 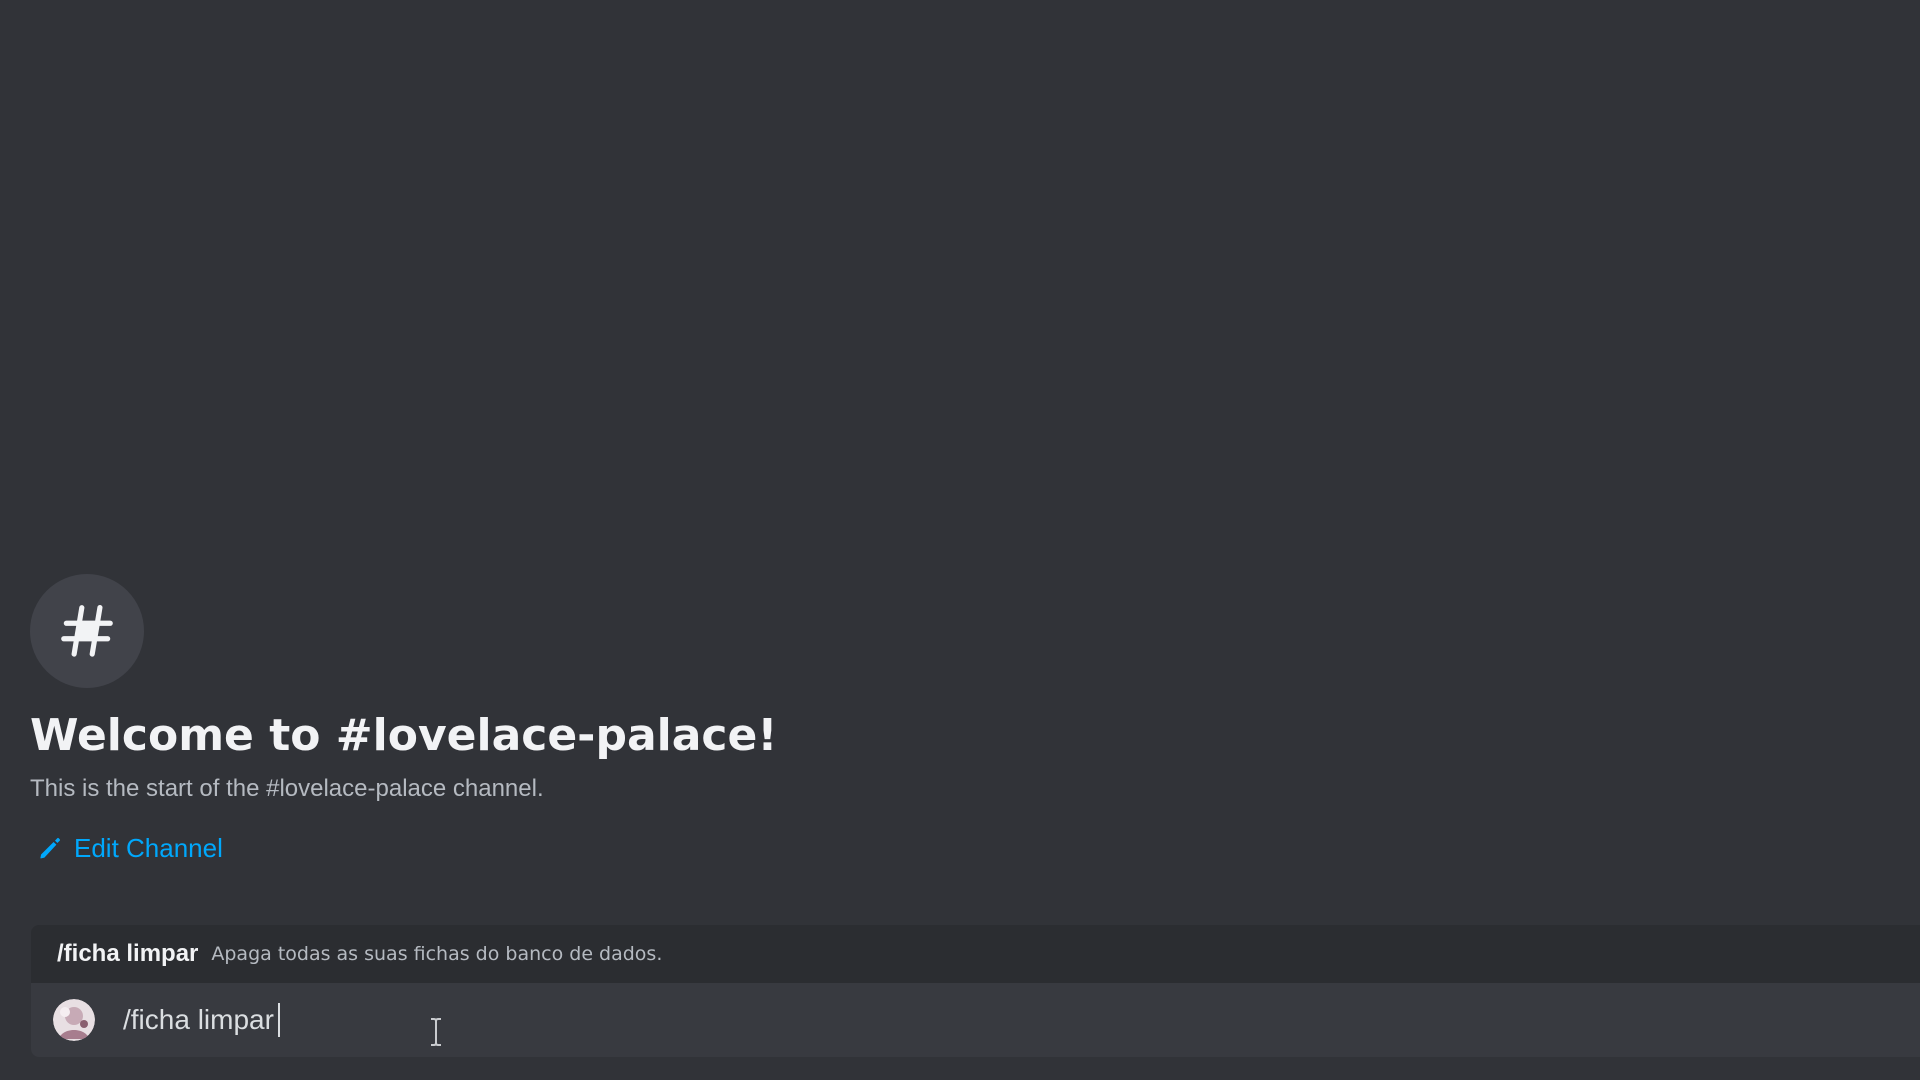 What do you see at coordinates (975, 1020) in the screenshot?
I see `message-composer: /ficha limpar` at bounding box center [975, 1020].